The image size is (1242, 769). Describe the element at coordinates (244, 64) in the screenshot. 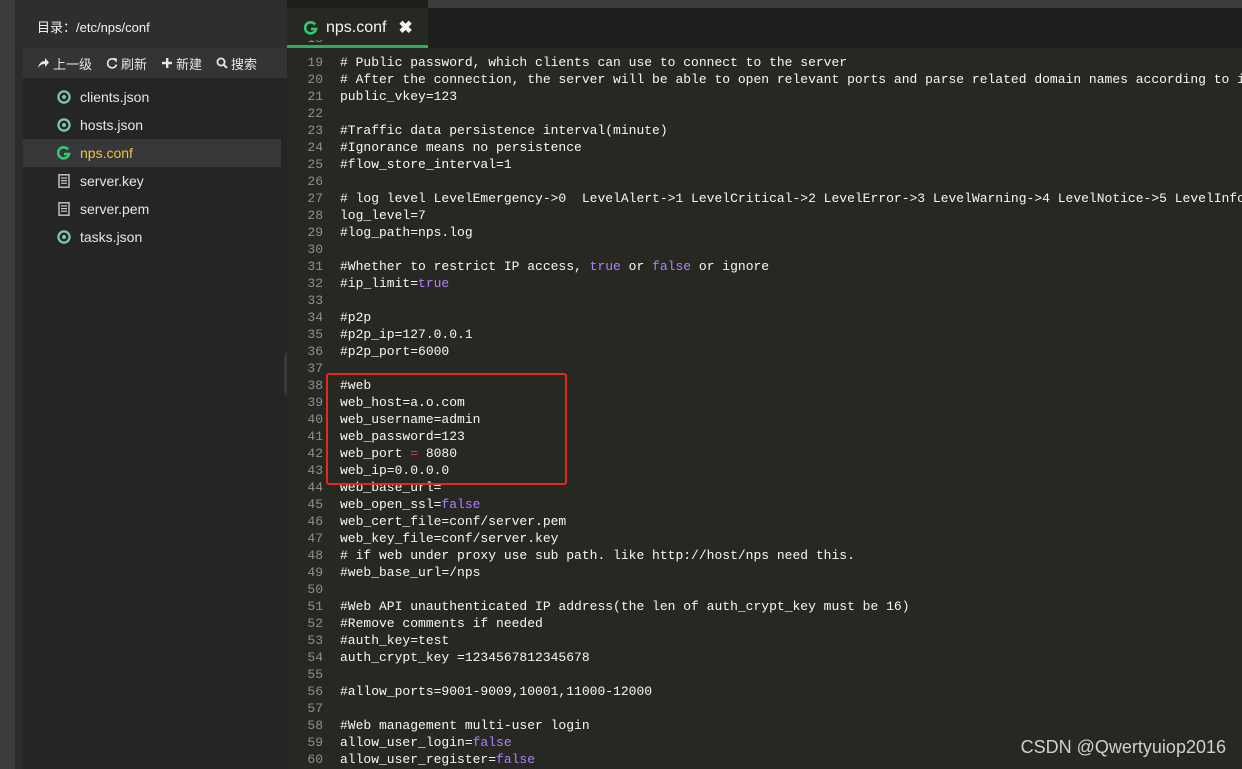

I see `search-label: 搜索` at that location.